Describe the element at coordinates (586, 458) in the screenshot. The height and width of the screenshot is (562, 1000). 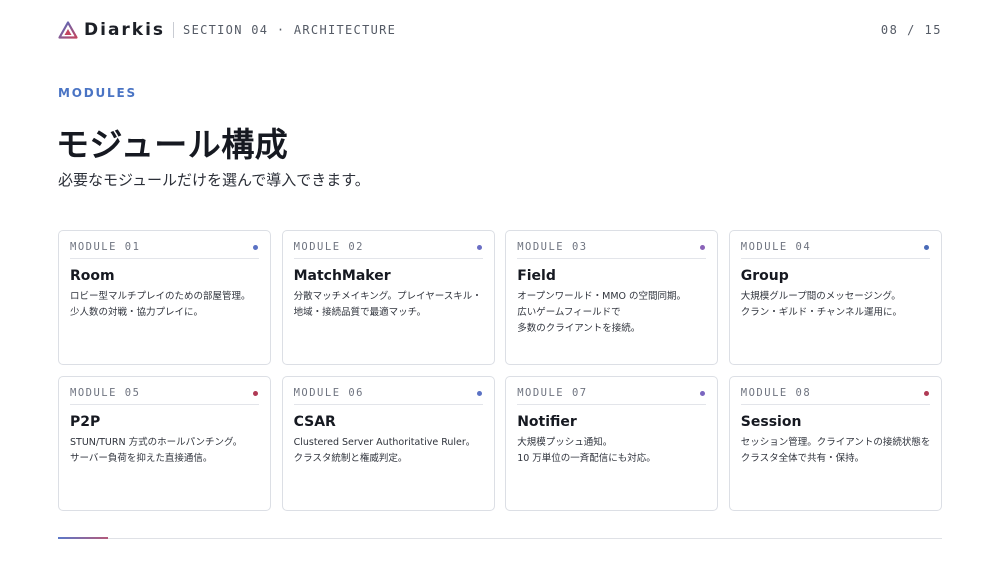
I see `module-description-line: 10 万単位の一斉配信にも対応。` at that location.